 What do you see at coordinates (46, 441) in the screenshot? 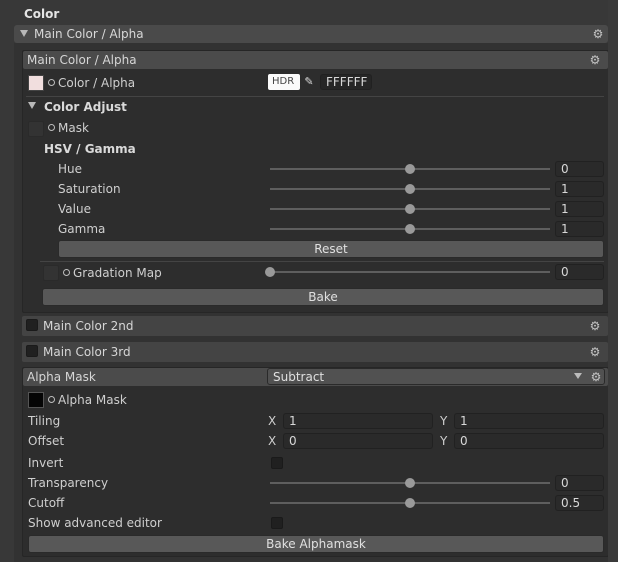
I see `offset-label: Offset` at bounding box center [46, 441].